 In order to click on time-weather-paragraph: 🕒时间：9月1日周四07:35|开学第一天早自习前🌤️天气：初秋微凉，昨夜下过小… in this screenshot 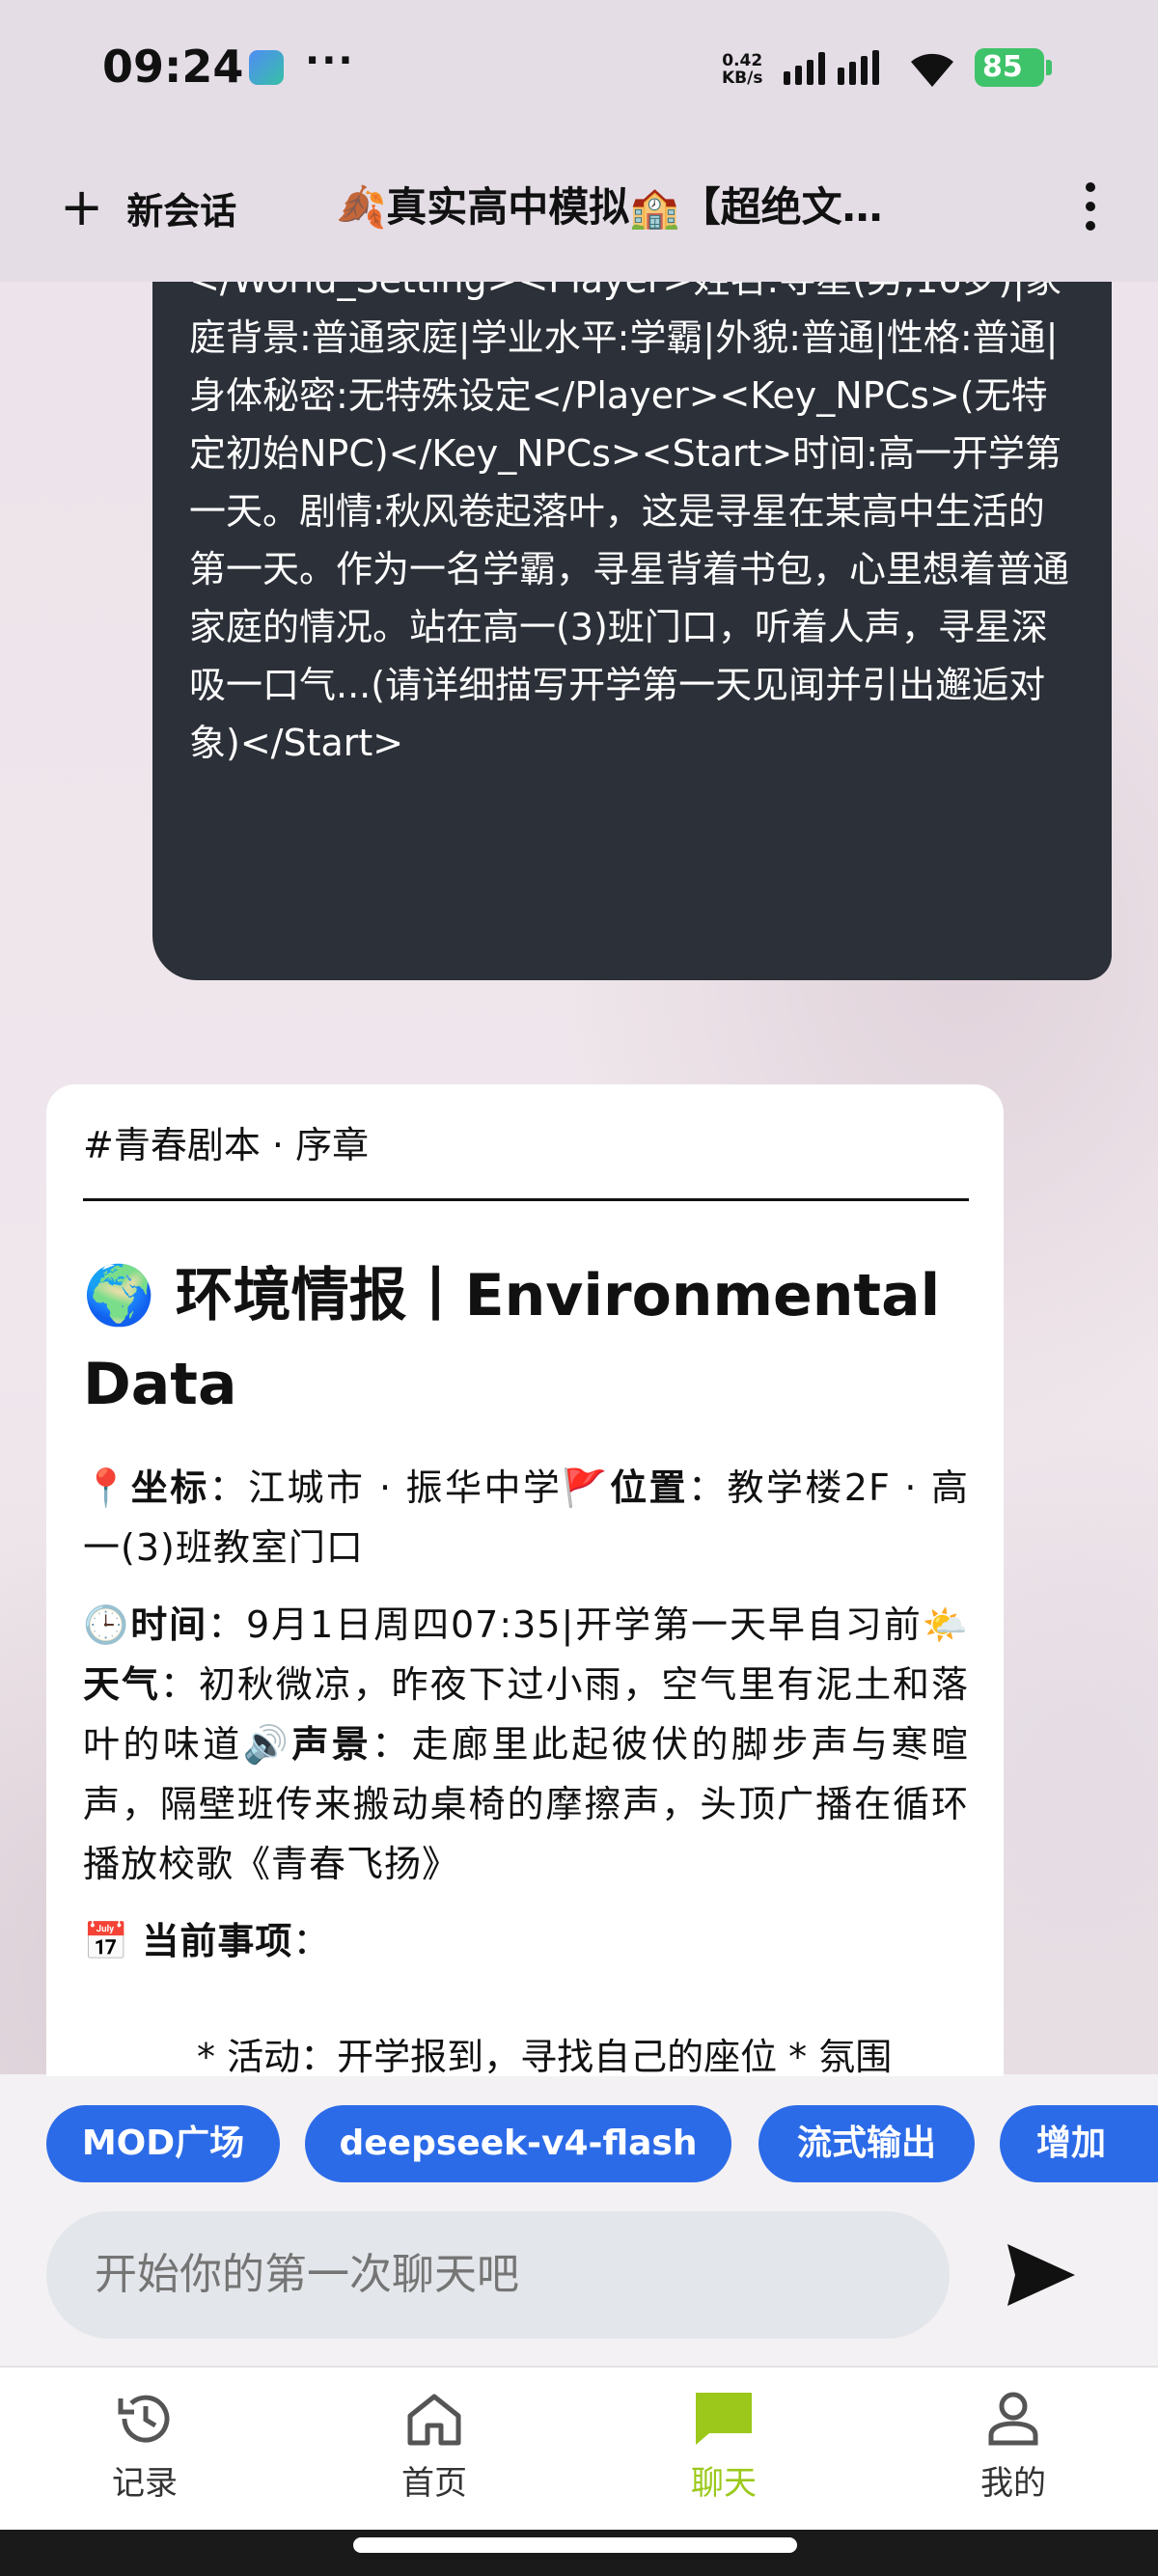, I will do `click(526, 1745)`.